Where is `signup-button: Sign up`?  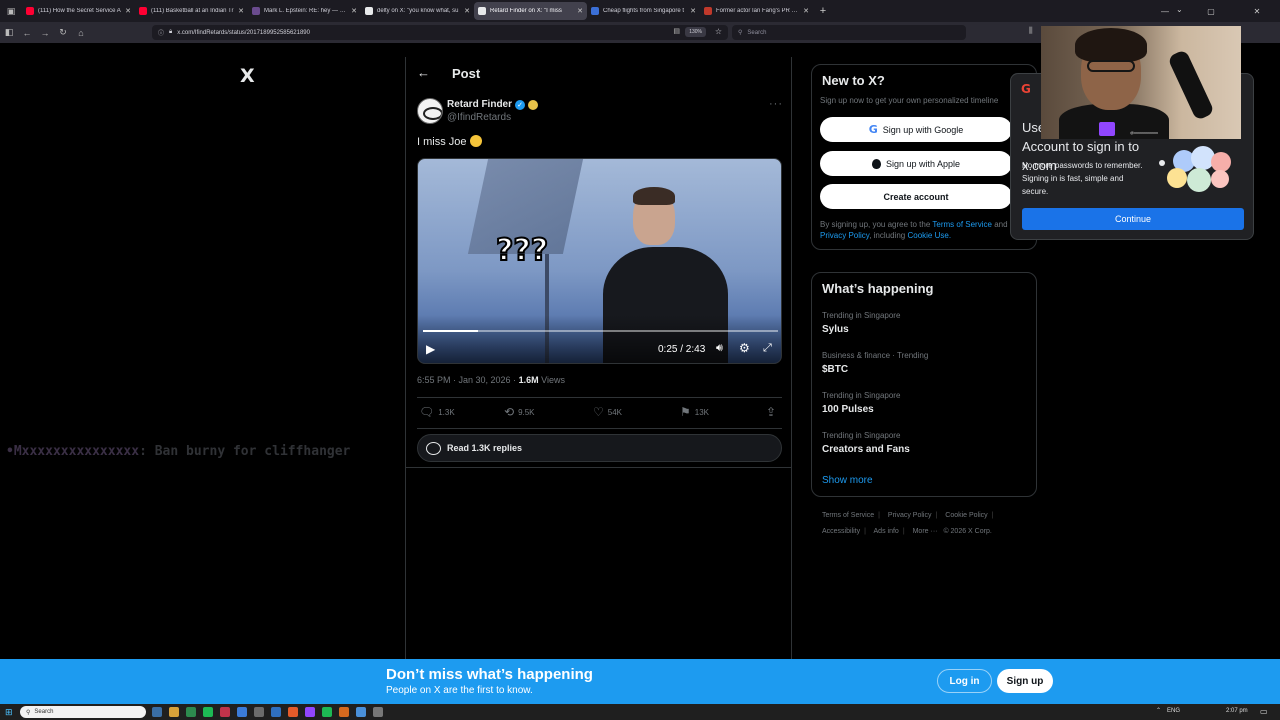 signup-button: Sign up is located at coordinates (1025, 681).